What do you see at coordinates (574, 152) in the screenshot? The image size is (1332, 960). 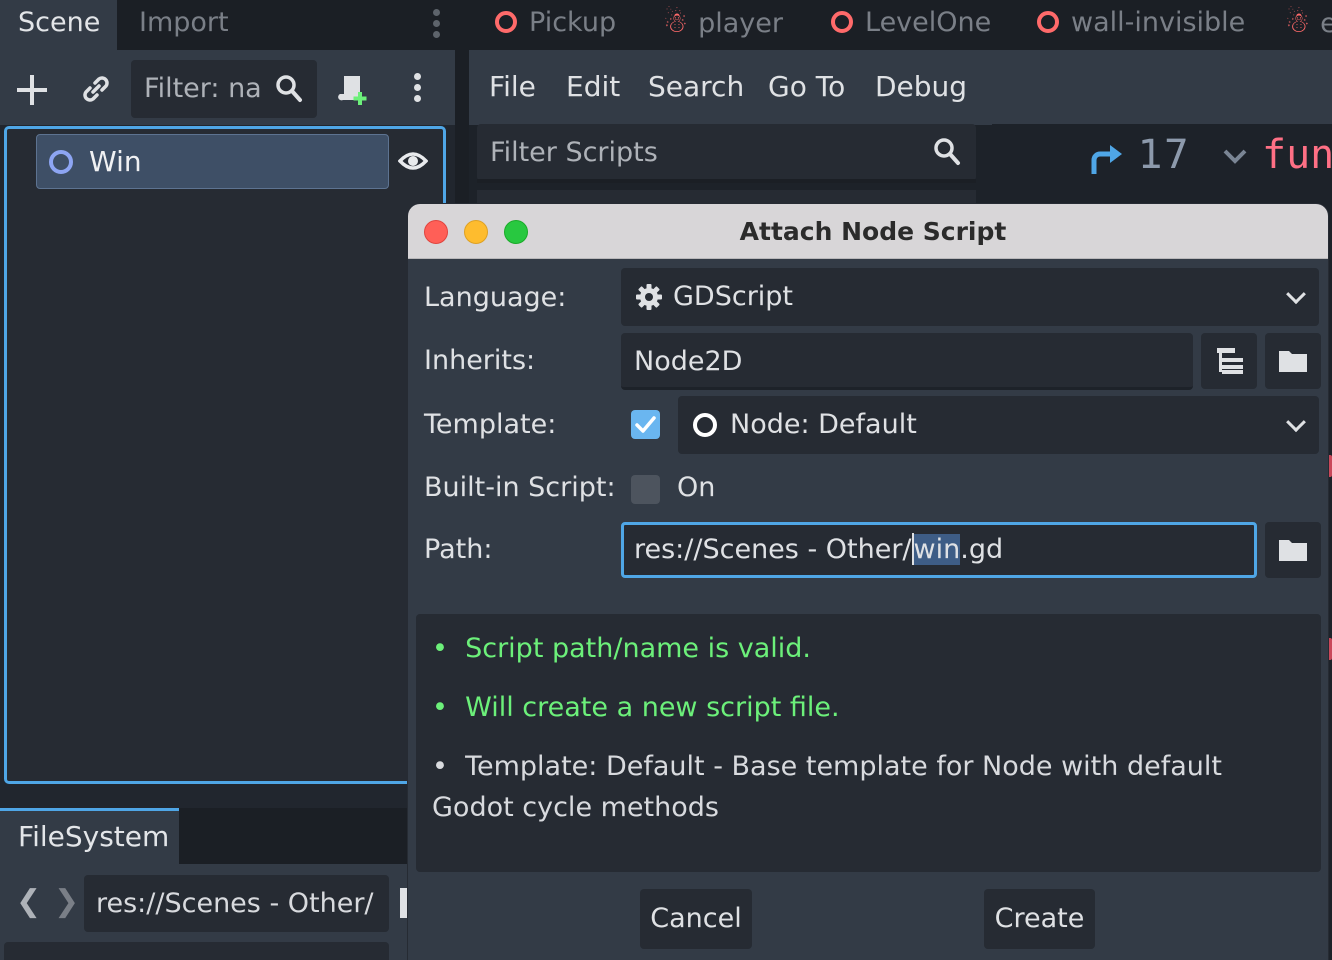 I see `filter-scripts-placeholder: Filter Scripts` at bounding box center [574, 152].